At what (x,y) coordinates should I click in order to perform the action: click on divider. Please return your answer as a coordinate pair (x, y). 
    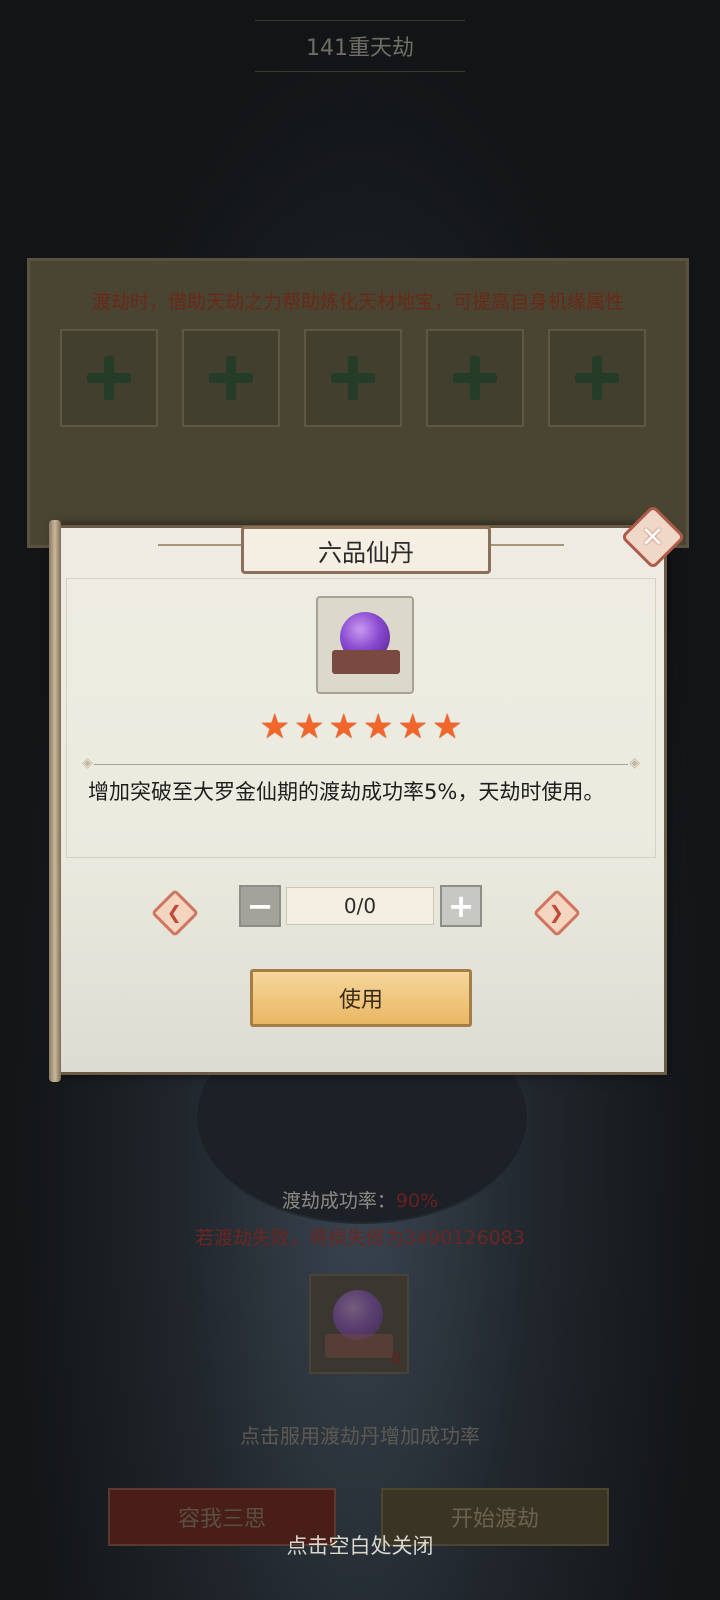
    Looking at the image, I should click on (361, 763).